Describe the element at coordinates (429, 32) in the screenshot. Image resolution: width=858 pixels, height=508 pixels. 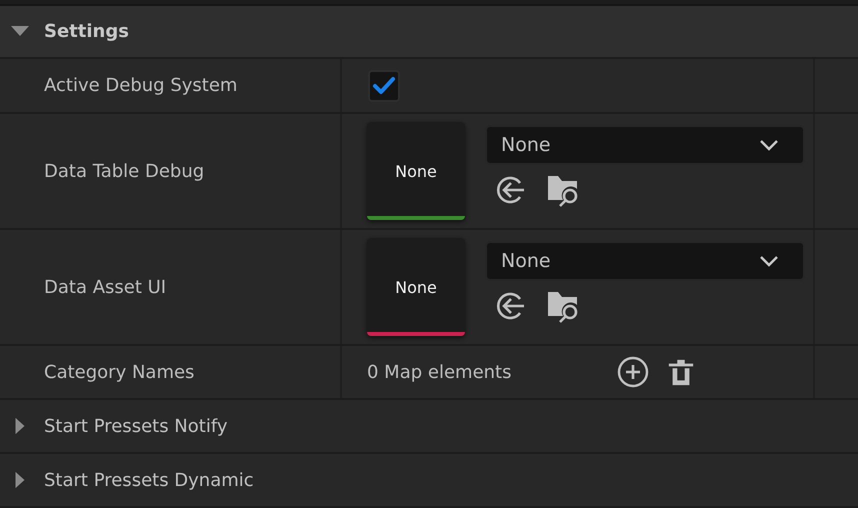
I see `section-header: Settings` at that location.